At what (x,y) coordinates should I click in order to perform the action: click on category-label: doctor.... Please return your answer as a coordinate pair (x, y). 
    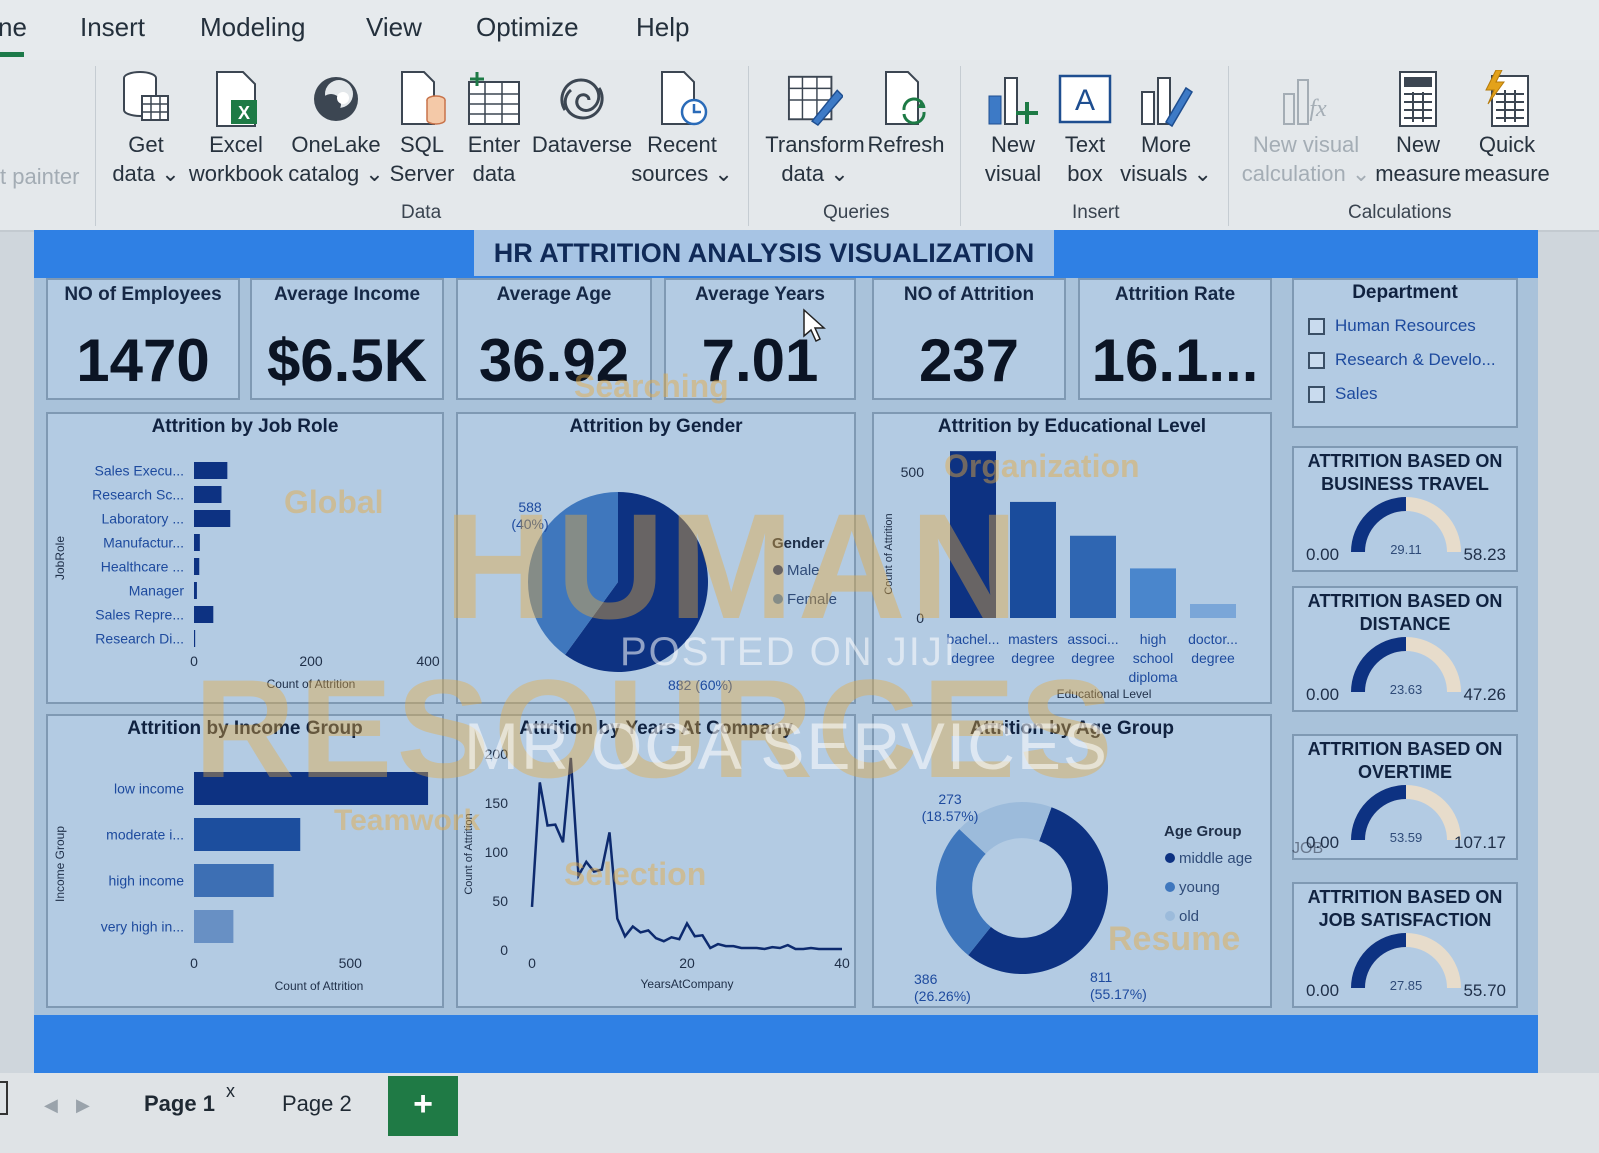
    Looking at the image, I should click on (1213, 639).